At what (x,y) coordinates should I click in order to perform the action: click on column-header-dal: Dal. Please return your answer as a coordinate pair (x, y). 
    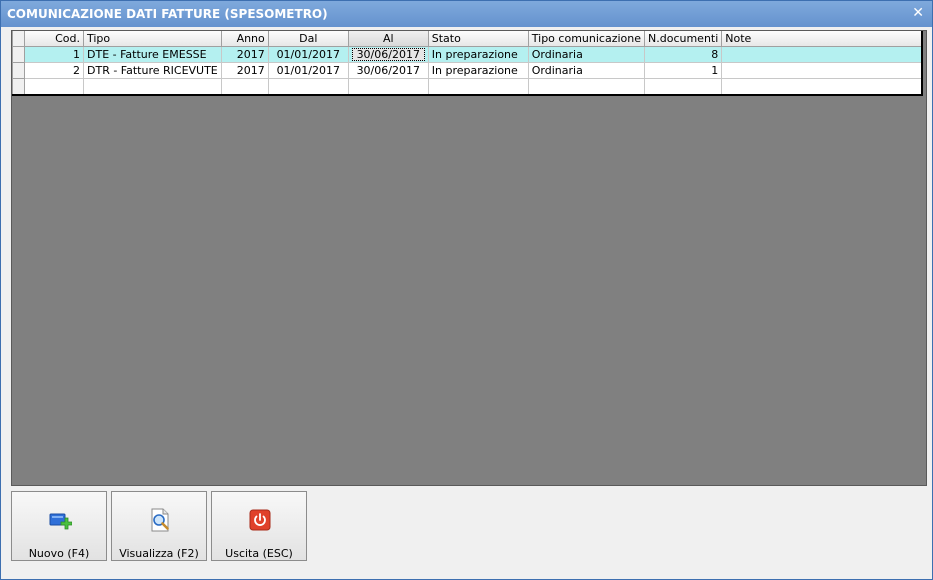
    Looking at the image, I should click on (308, 39).